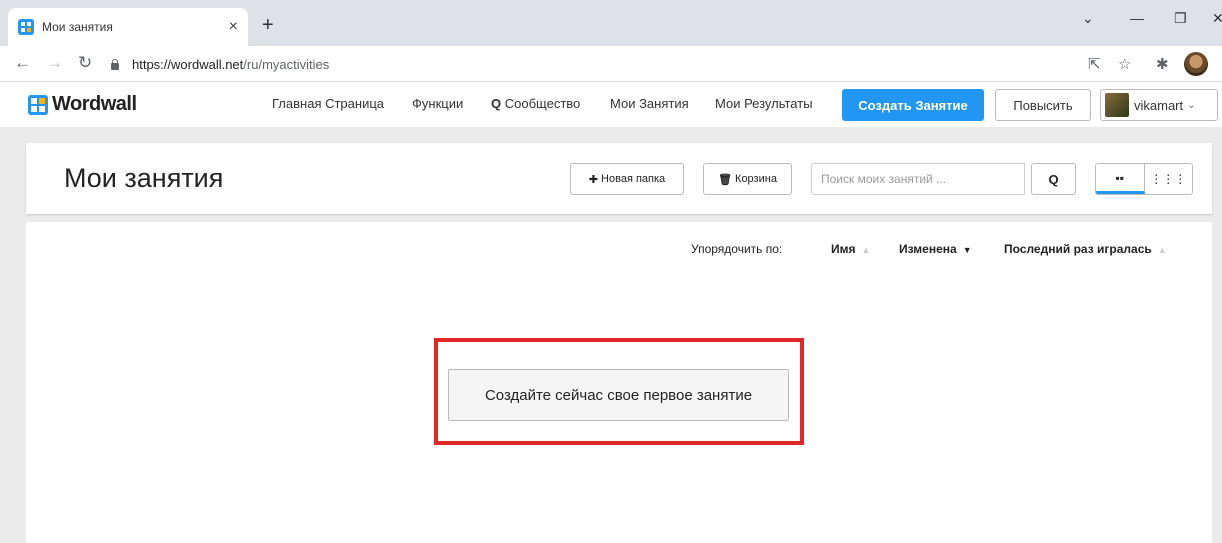 The width and height of the screenshot is (1222, 543). I want to click on sort-by-last-played: Последний раз игралась ▲, so click(1085, 249).